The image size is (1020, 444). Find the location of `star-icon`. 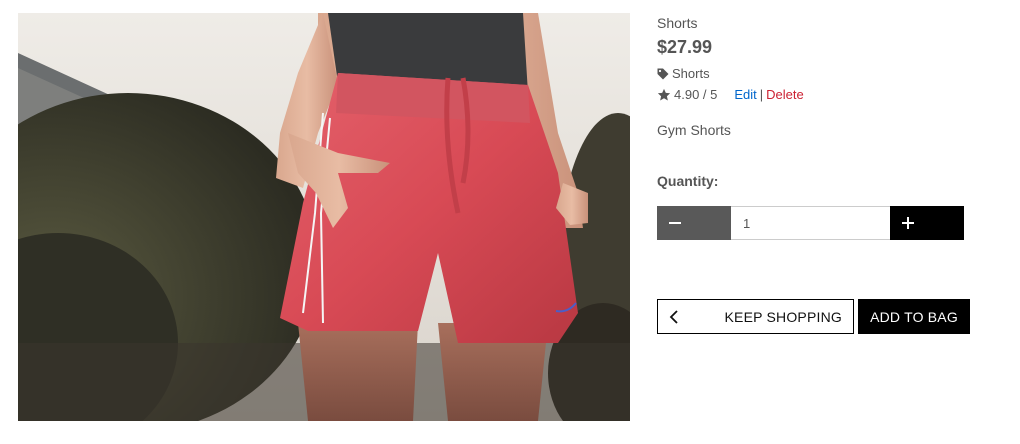

star-icon is located at coordinates (664, 94).